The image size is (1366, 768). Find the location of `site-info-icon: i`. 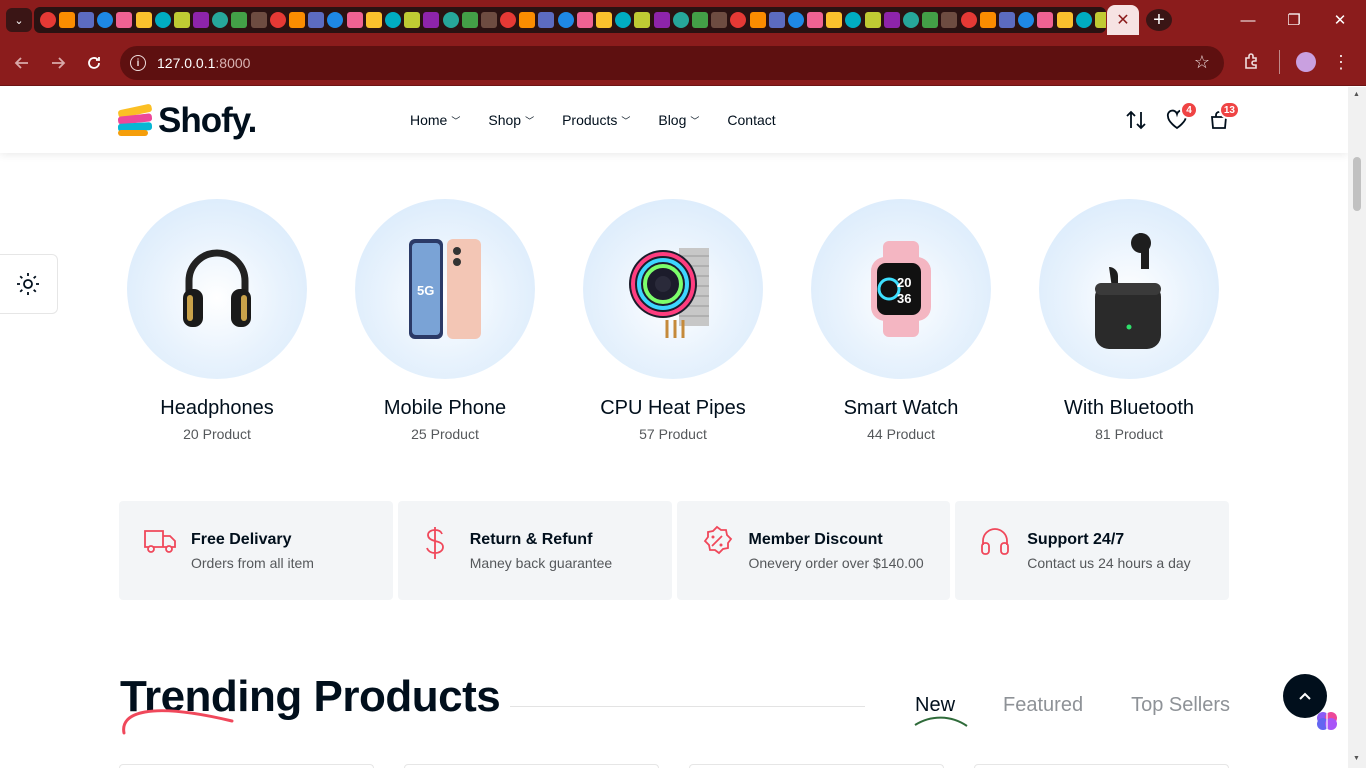

site-info-icon: i is located at coordinates (138, 63).